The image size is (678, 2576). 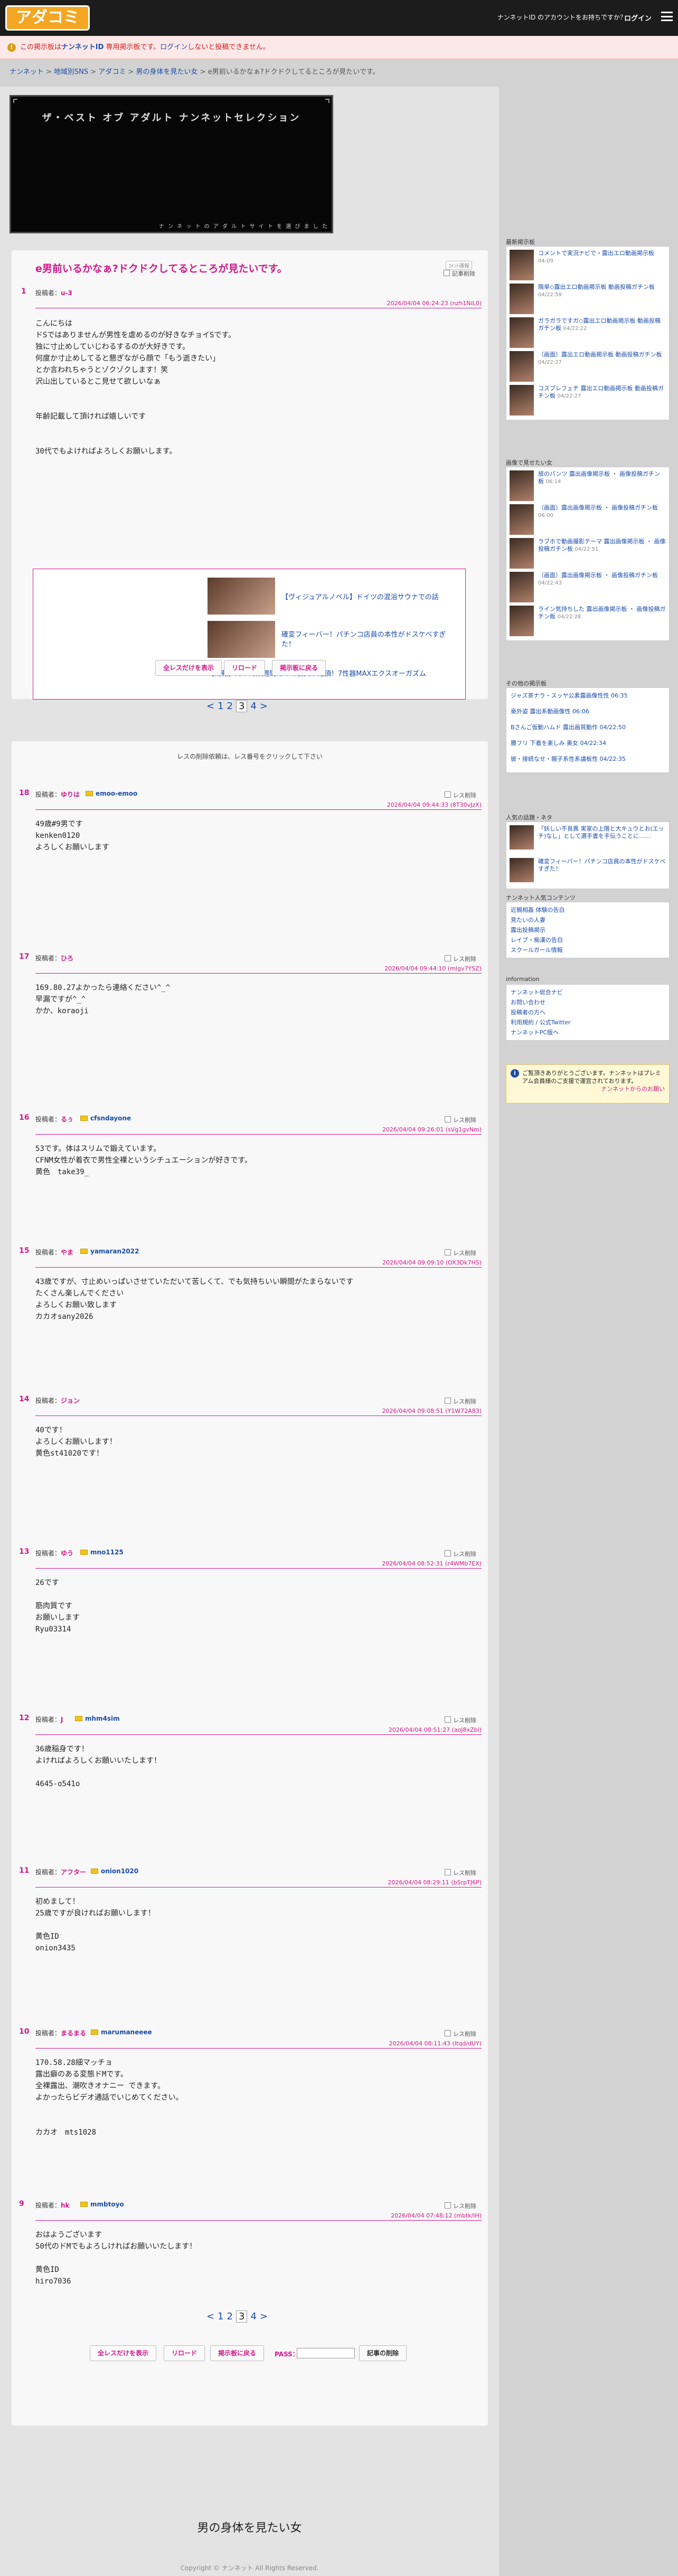 I want to click on sidebar-link: 利用規約 / 公式Twitter, so click(x=589, y=1022).